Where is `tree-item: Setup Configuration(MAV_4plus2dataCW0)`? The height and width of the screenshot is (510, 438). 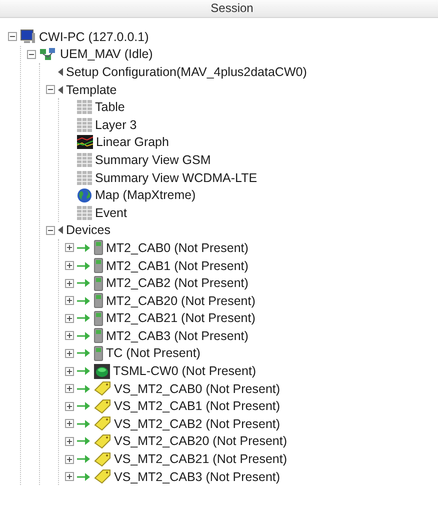
tree-item: Setup Configuration(MAV_4plus2dataCW0) is located at coordinates (186, 72).